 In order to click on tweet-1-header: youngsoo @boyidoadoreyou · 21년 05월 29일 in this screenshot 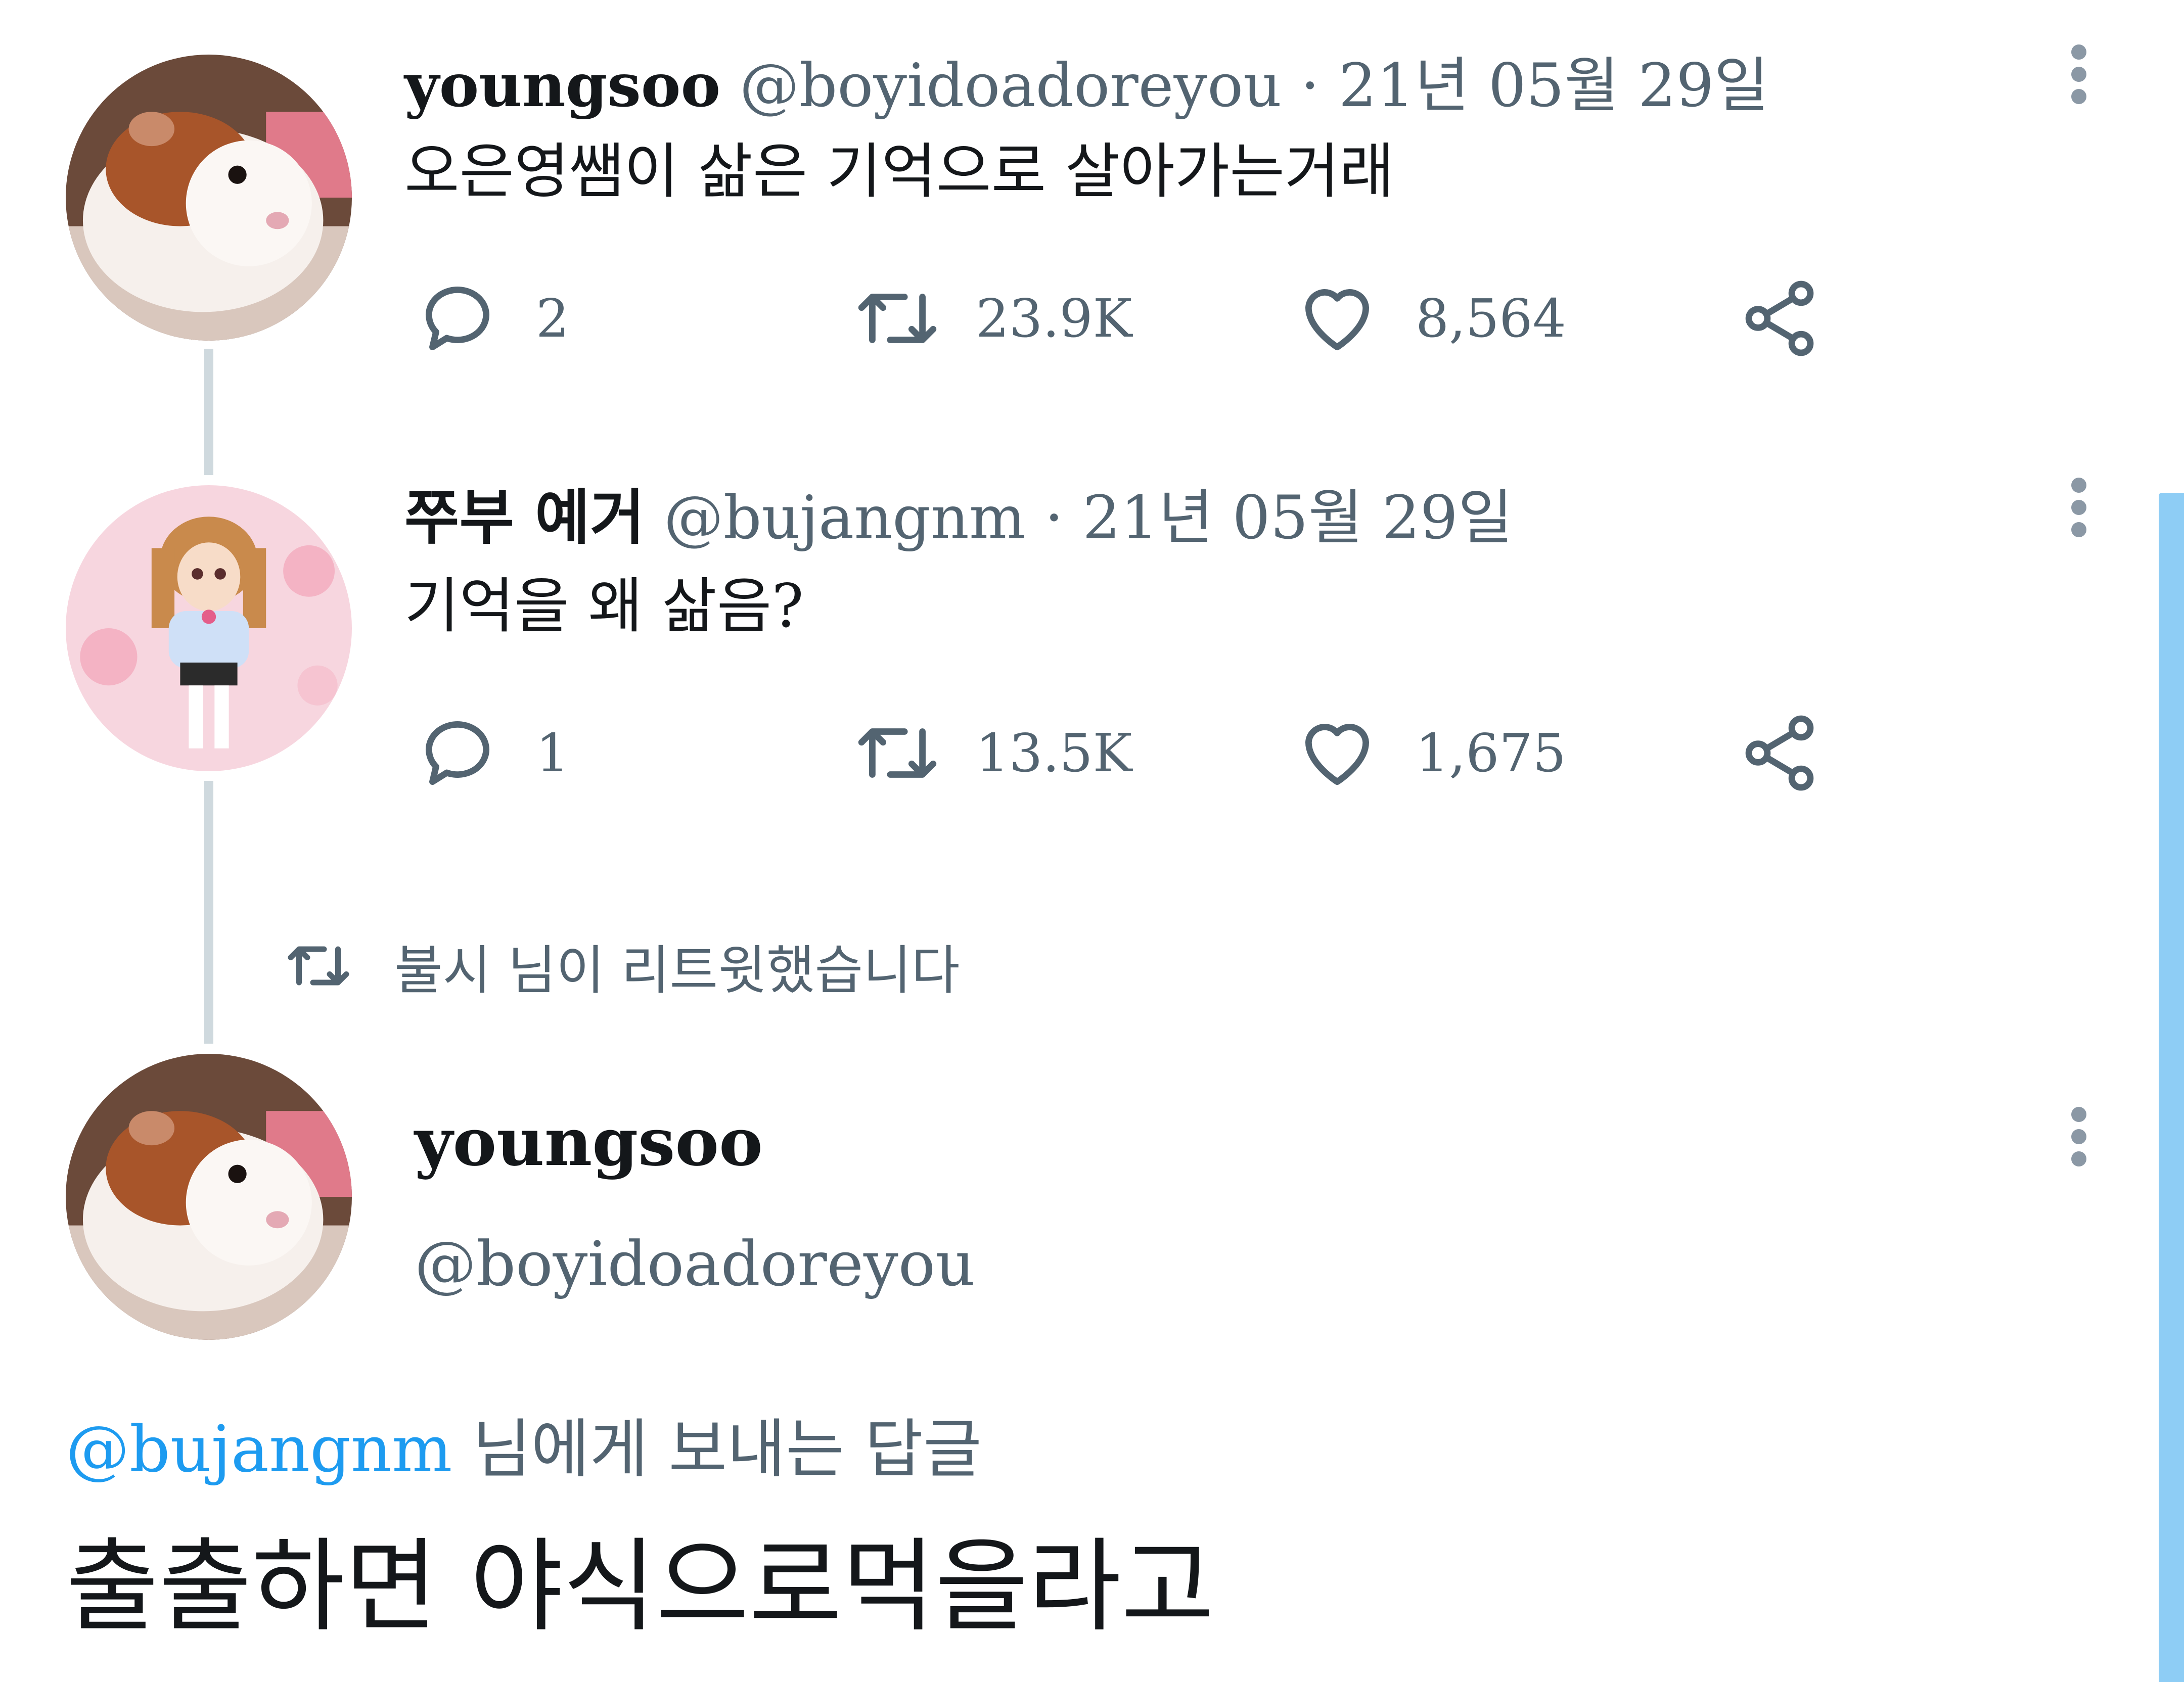, I will do `click(1086, 86)`.